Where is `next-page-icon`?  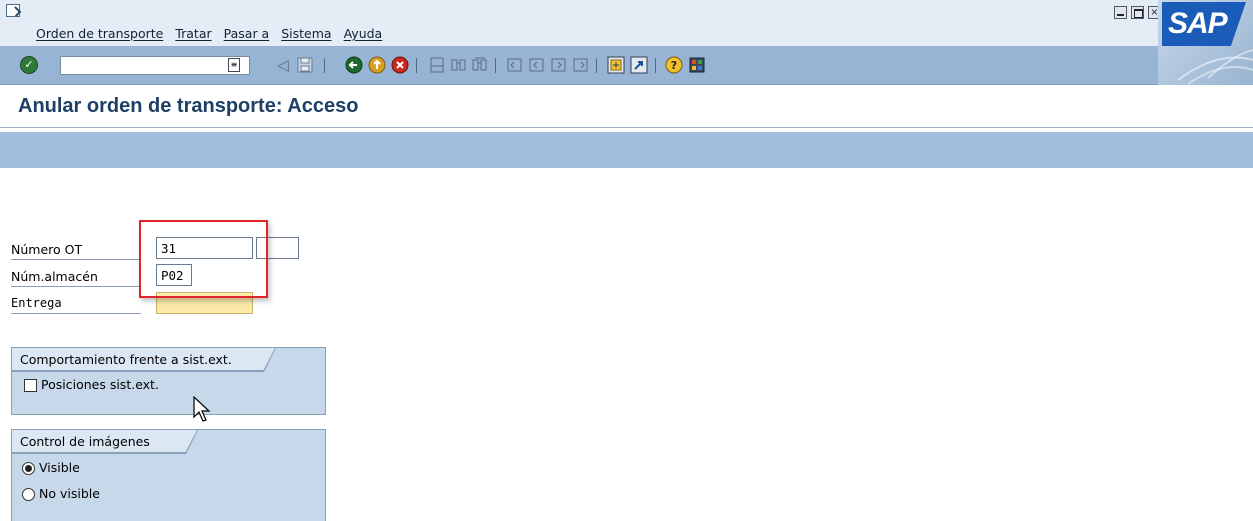
next-page-icon is located at coordinates (558, 65).